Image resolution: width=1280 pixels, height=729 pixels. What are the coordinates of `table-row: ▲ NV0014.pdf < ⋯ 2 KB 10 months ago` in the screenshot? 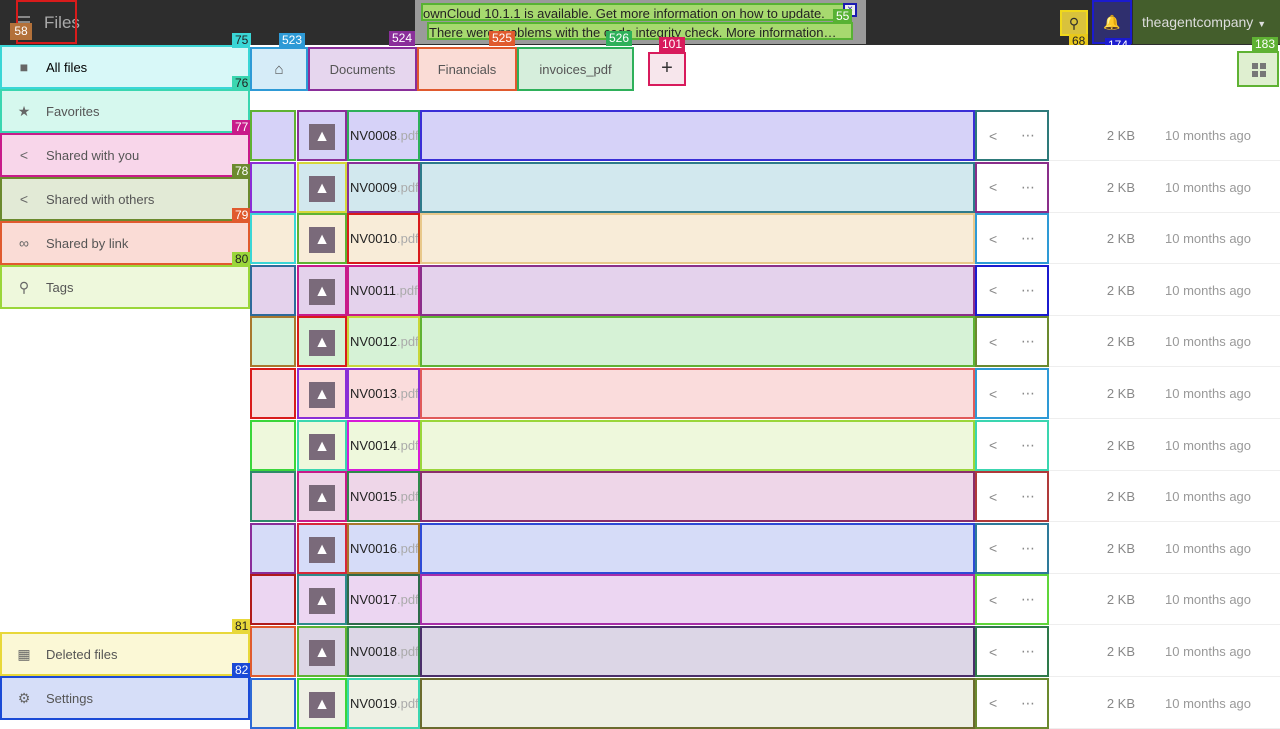 It's located at (765, 445).